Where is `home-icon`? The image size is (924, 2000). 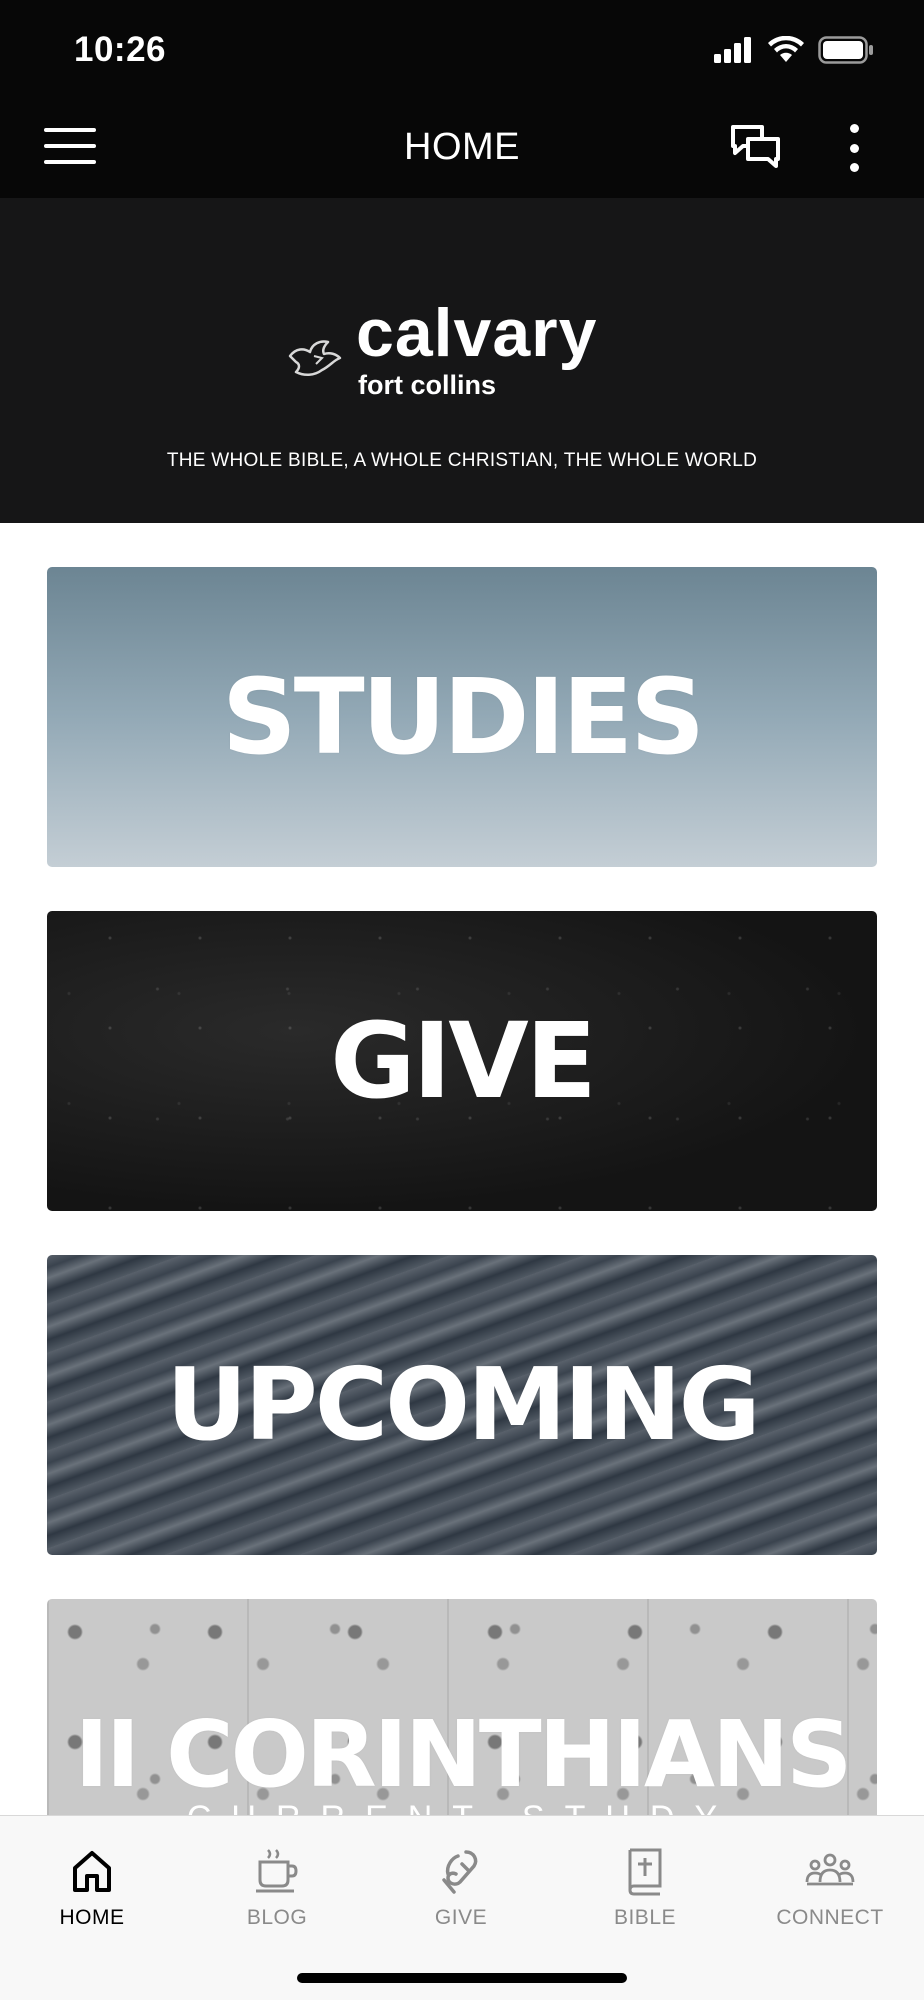
home-icon is located at coordinates (92, 1871).